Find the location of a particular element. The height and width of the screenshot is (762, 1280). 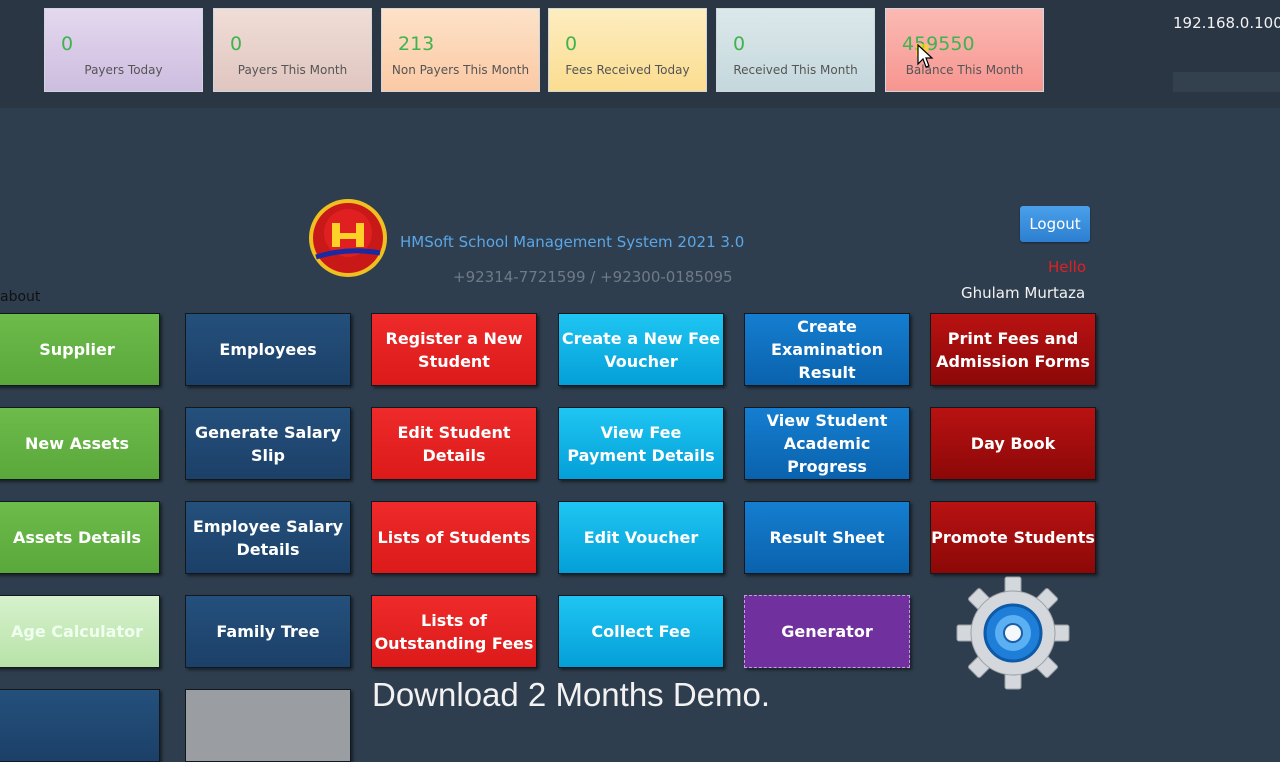

lists-of-students-button: Lists of Students is located at coordinates (454, 537).